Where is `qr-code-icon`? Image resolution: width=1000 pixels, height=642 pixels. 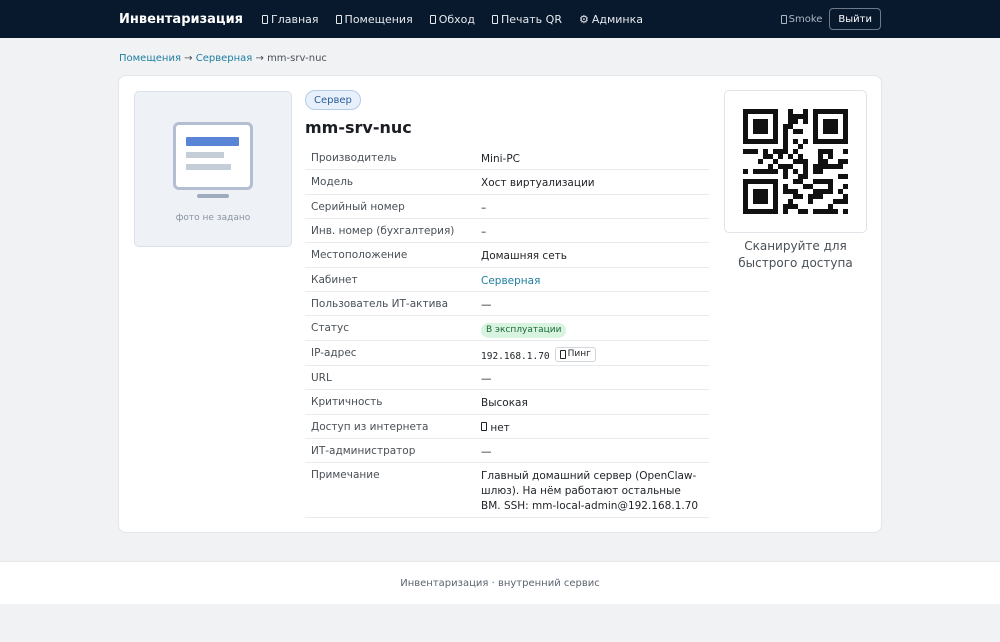 qr-code-icon is located at coordinates (795, 161).